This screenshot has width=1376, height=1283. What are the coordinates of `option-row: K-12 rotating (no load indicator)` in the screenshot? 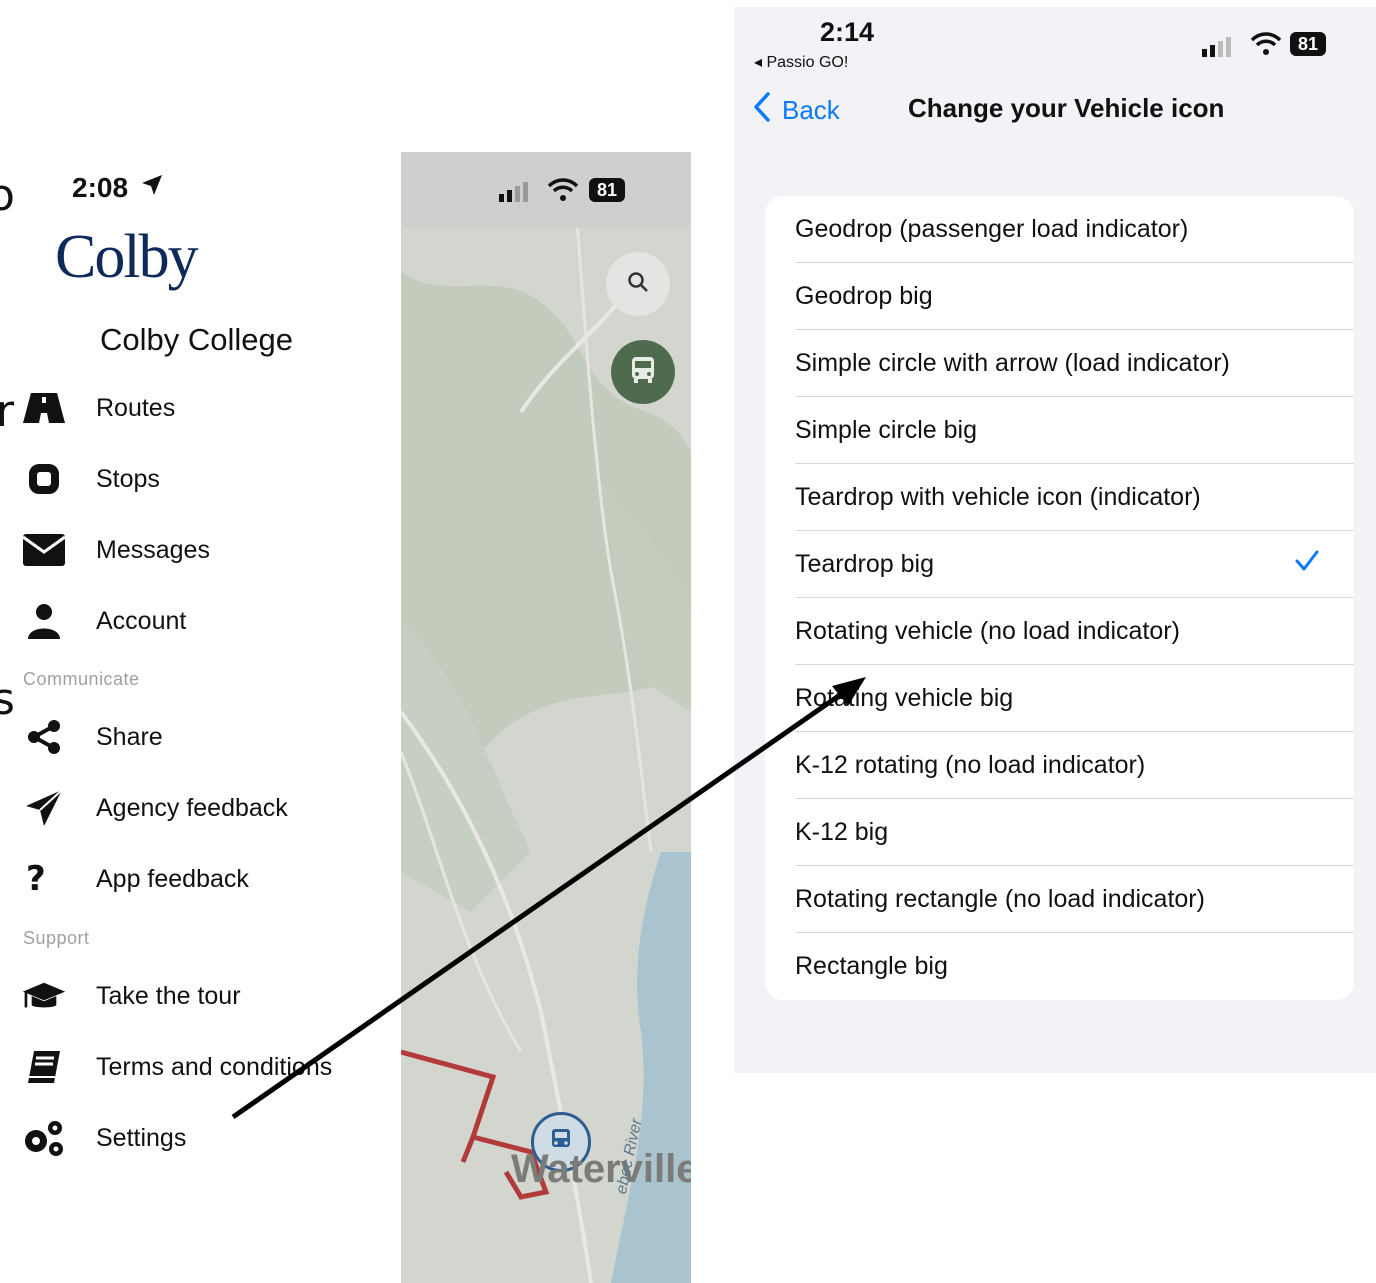 It's located at (1059, 765).